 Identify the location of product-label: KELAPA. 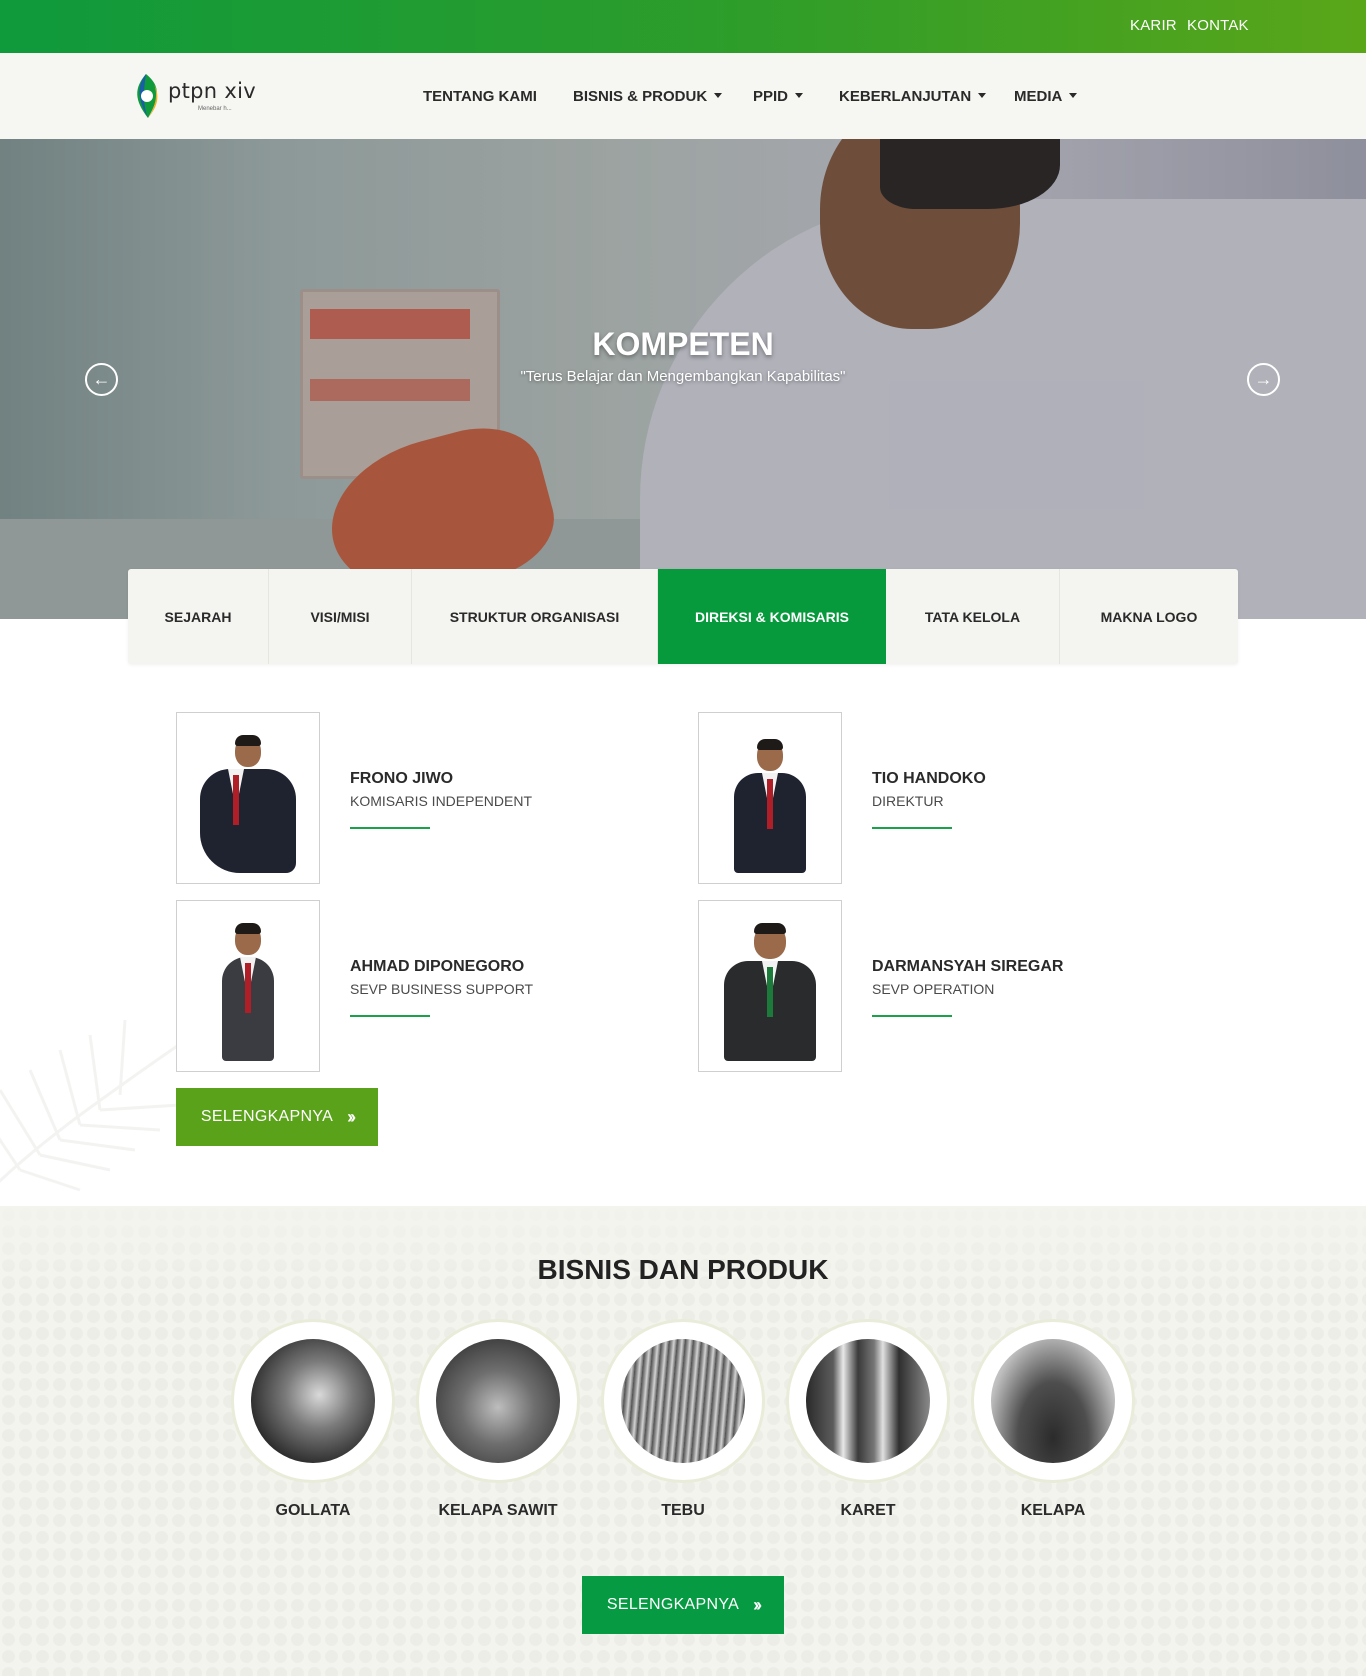
(1053, 1510).